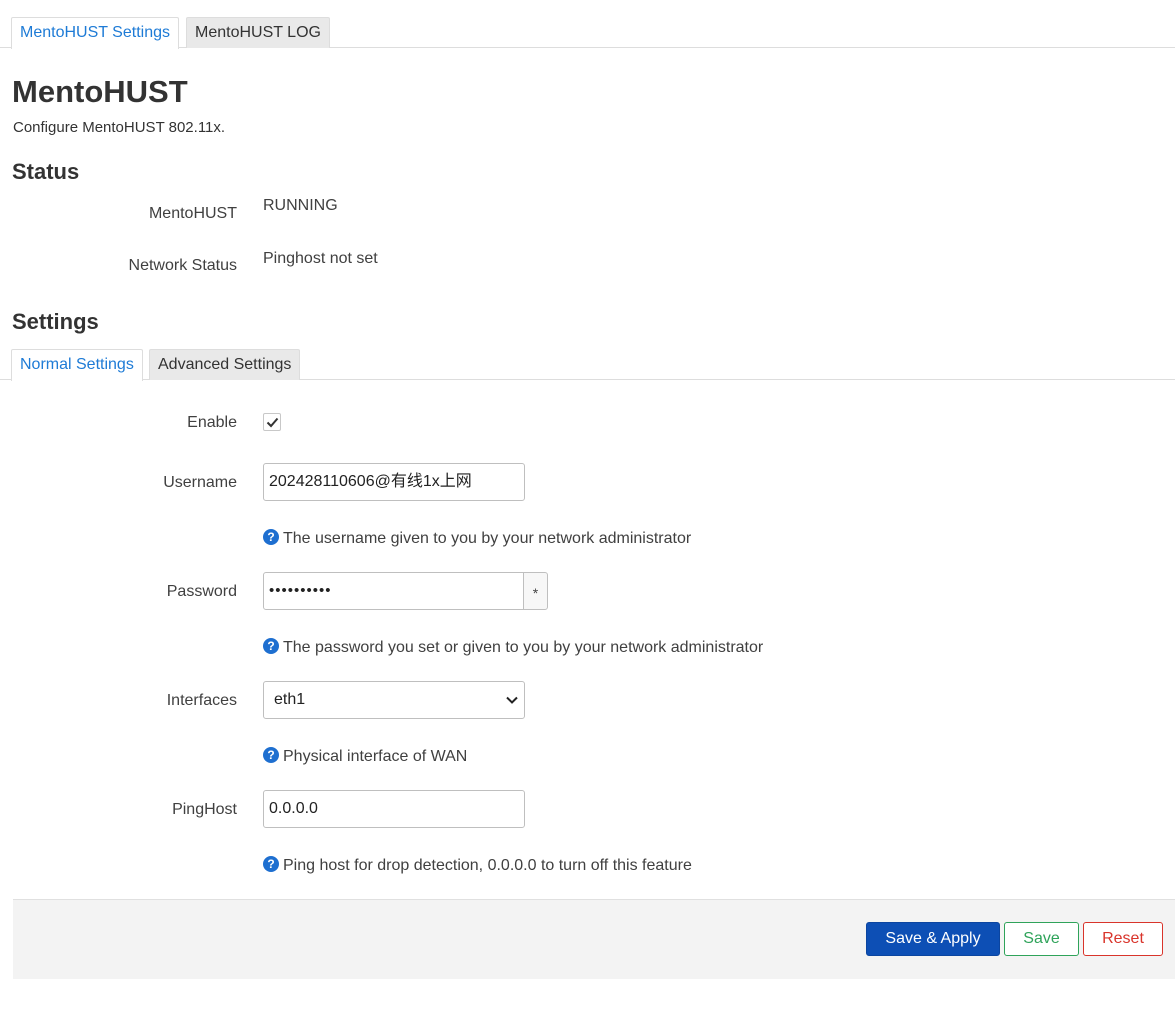 The width and height of the screenshot is (1175, 1021). Describe the element at coordinates (320, 258) in the screenshot. I see `status-value-network: Pinghost not set` at that location.